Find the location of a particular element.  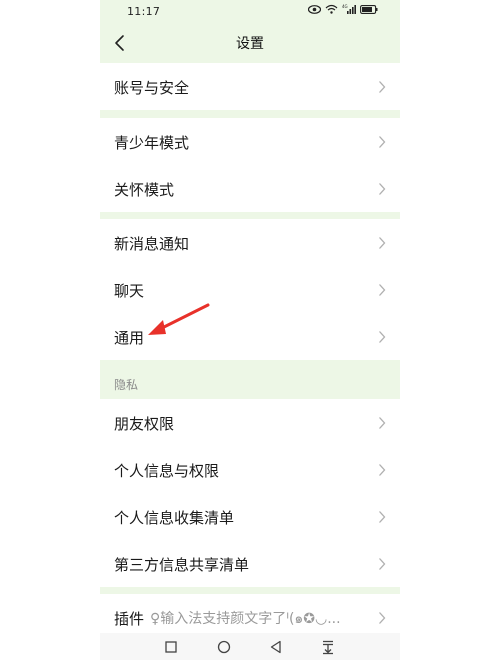

down-arrow-menu-icon is located at coordinates (328, 647).